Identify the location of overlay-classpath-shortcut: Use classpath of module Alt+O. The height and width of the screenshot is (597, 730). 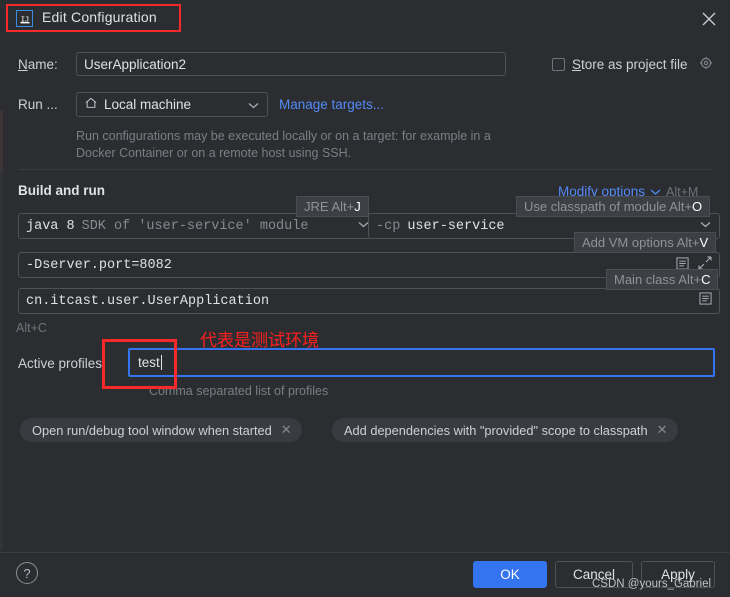
(613, 206).